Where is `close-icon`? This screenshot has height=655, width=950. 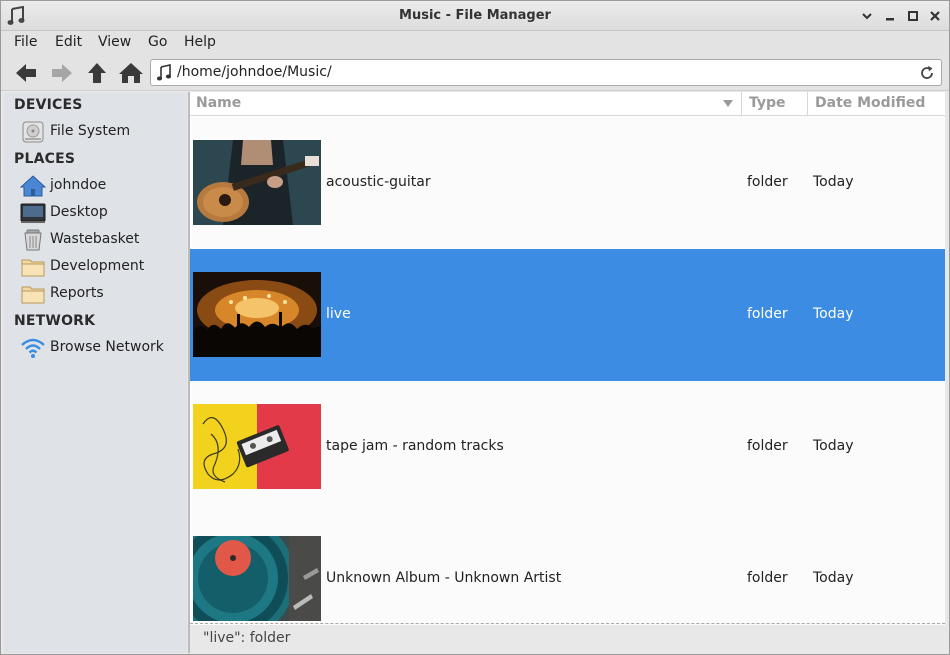
close-icon is located at coordinates (935, 16).